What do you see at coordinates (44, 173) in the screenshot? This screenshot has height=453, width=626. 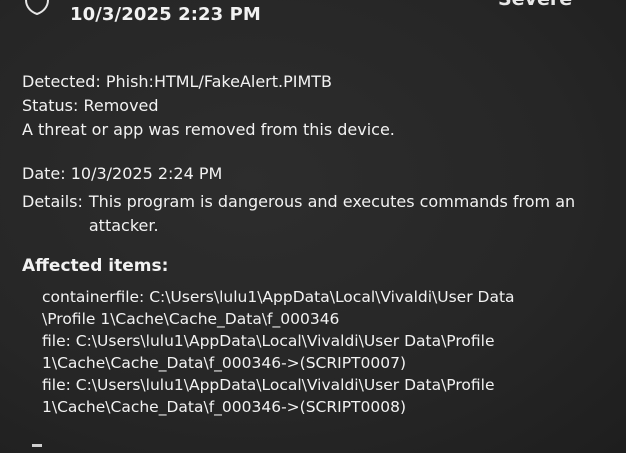 I see `date-label: Date:` at bounding box center [44, 173].